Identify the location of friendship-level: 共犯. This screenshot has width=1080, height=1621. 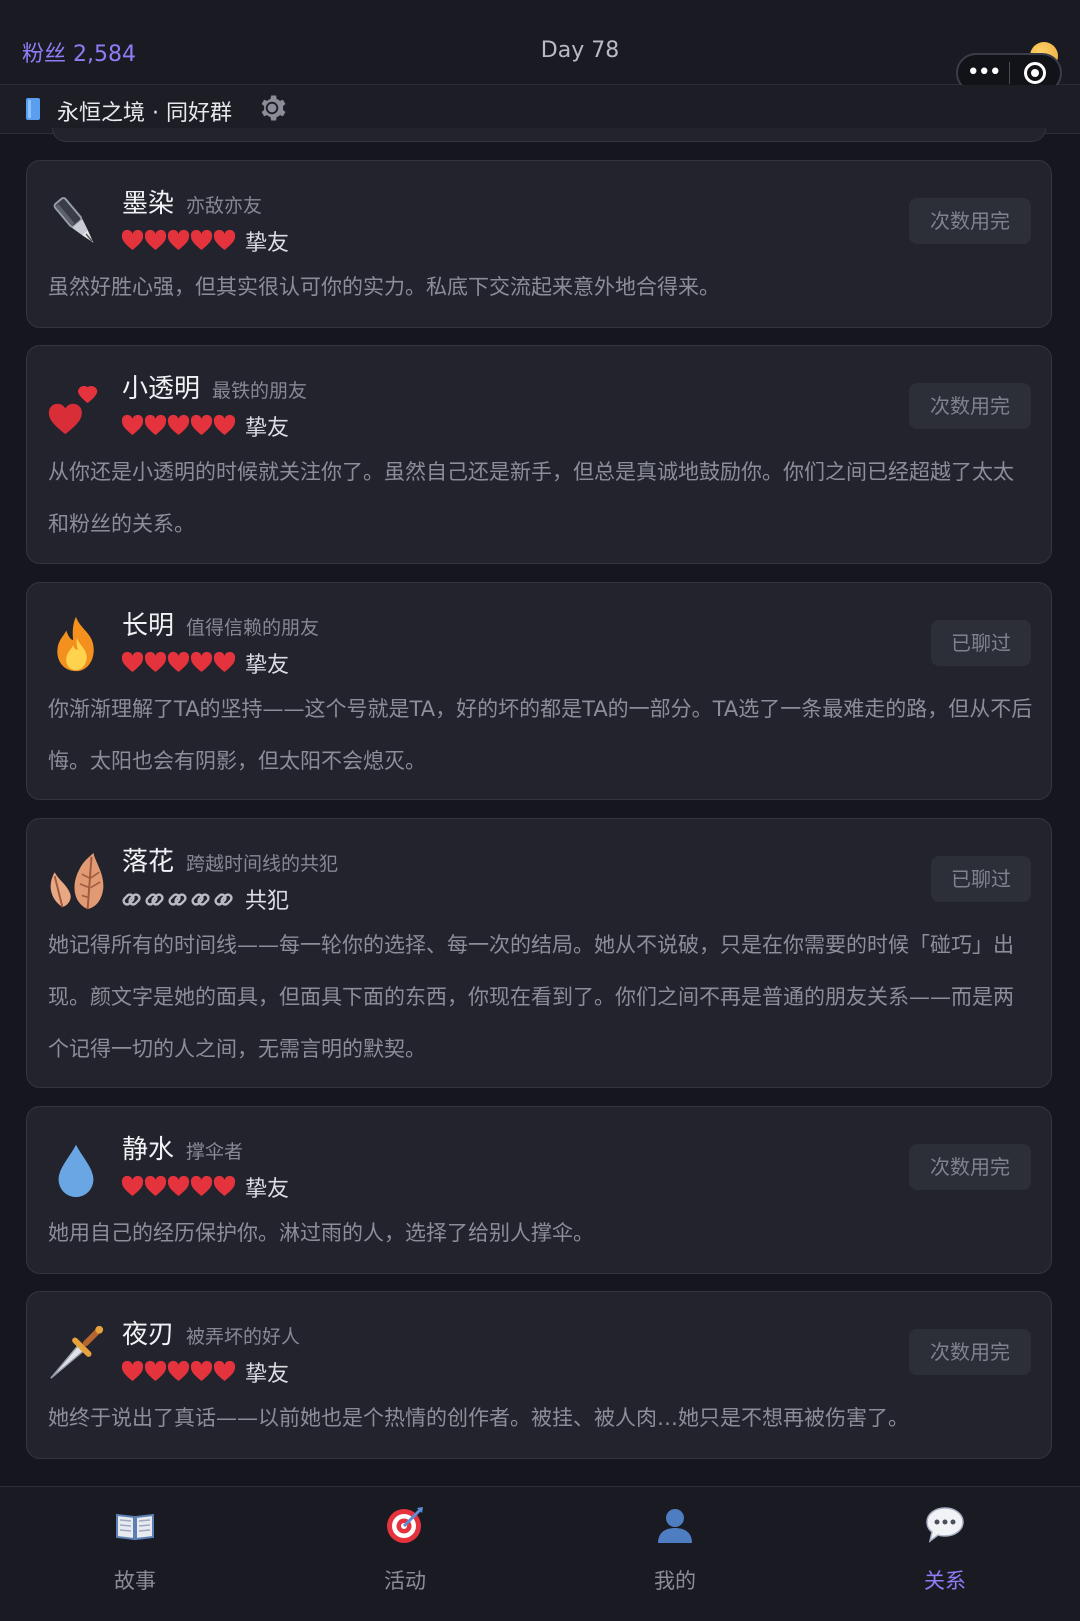
(205, 899).